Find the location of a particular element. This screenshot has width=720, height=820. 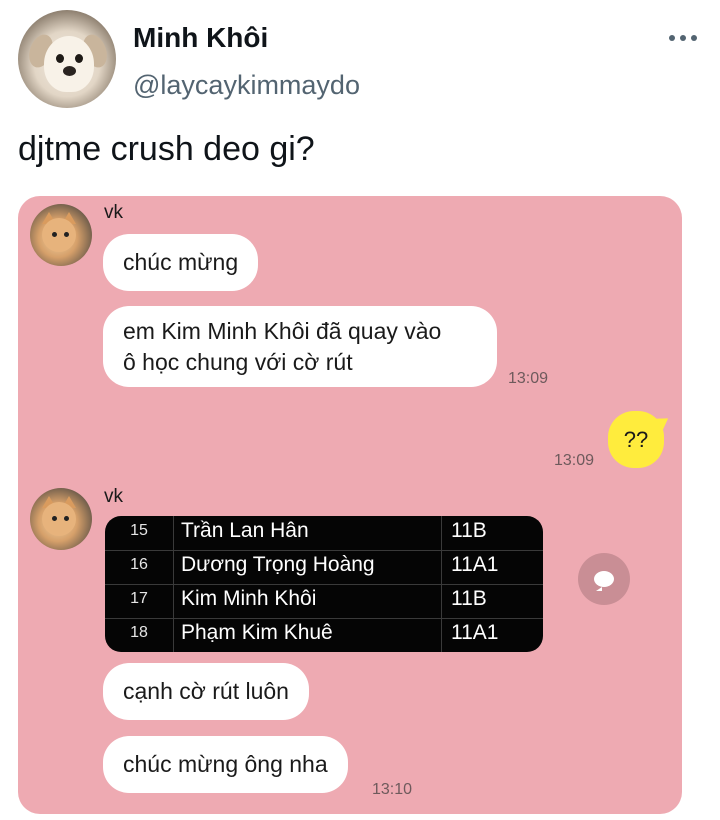

chat-bubble-line: ô học chung với cờ rút is located at coordinates (238, 362).